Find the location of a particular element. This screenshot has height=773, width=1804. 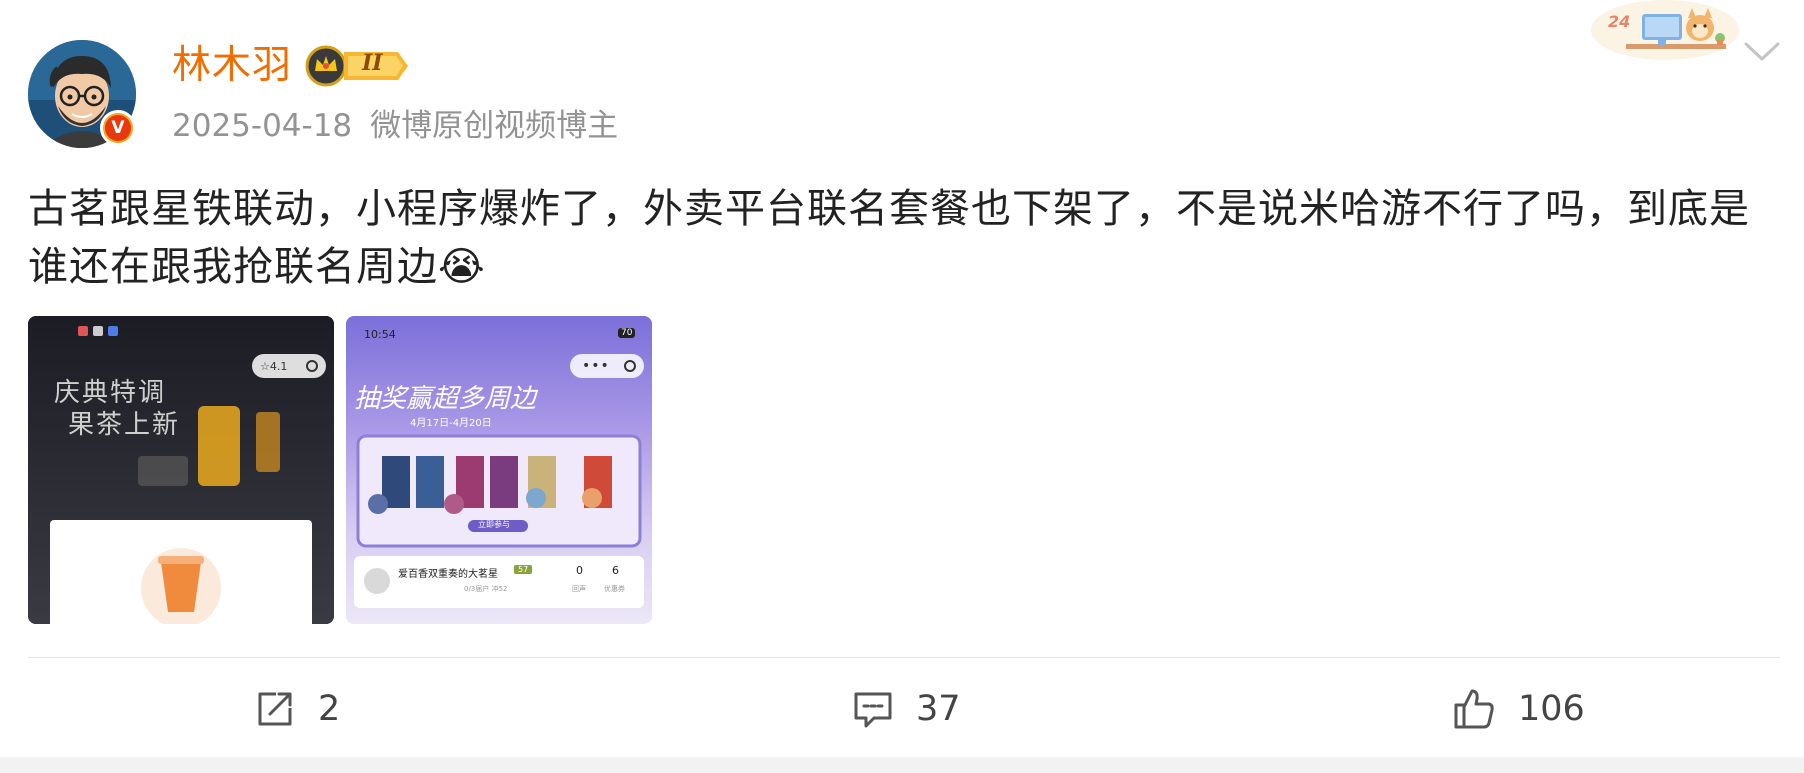

decor-badge-text: 24 is located at coordinates (1619, 21).